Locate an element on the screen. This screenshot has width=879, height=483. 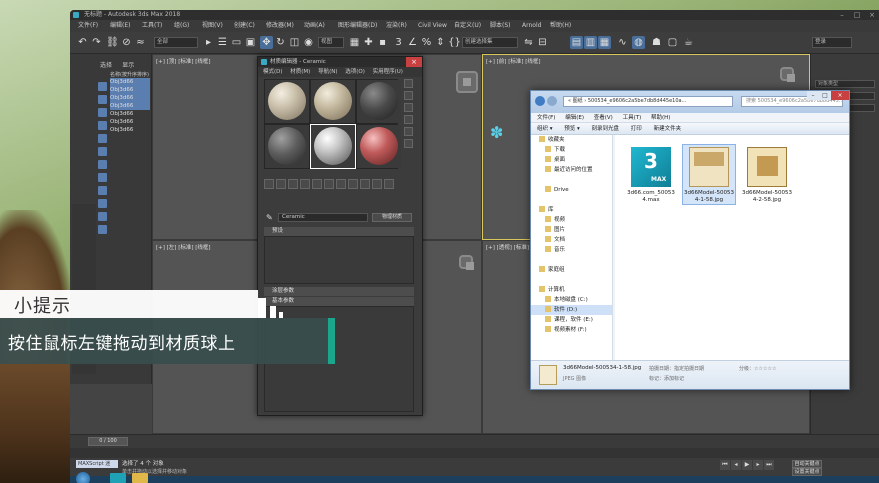
tab-display: 显示 is located at coordinates (128, 65).